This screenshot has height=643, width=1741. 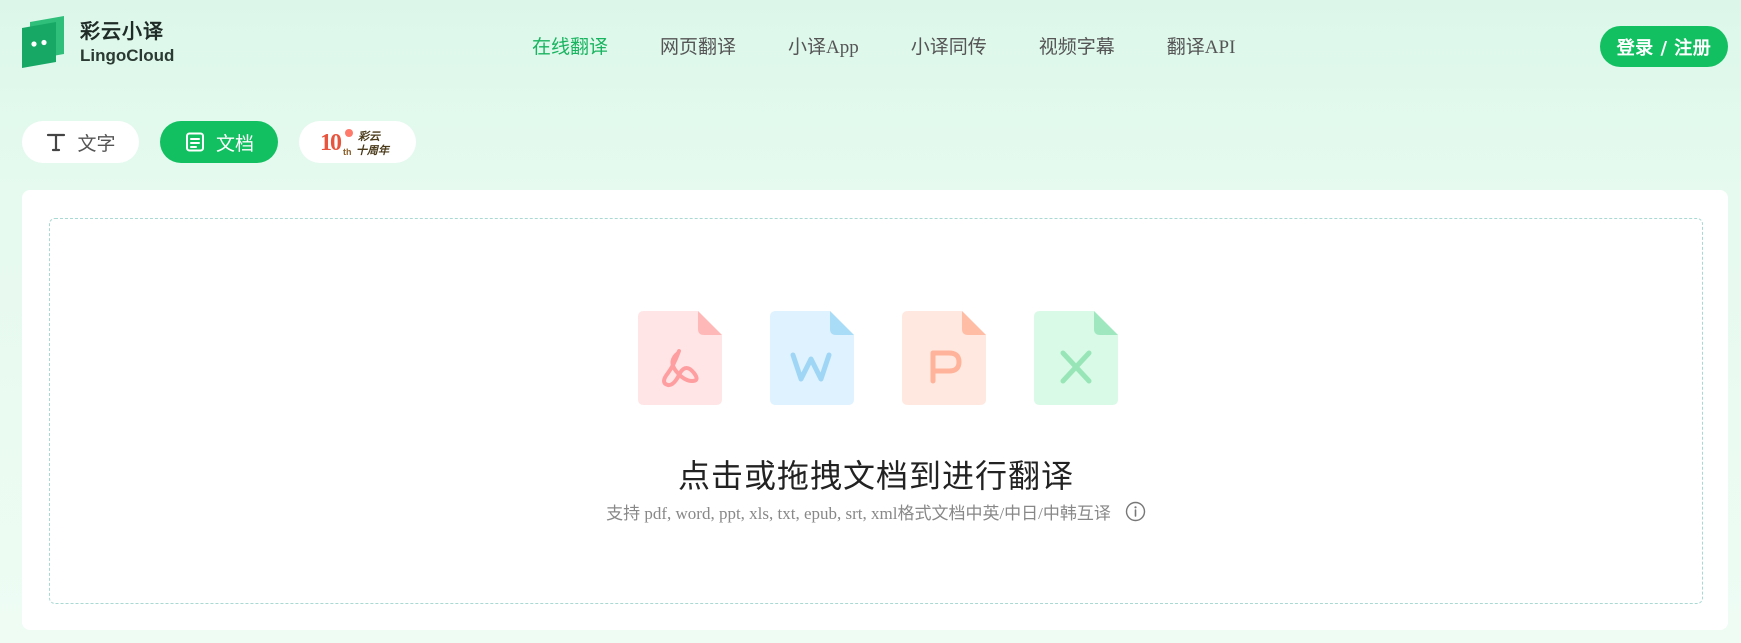 I want to click on lingocloud-logo-icon, so click(x=43, y=42).